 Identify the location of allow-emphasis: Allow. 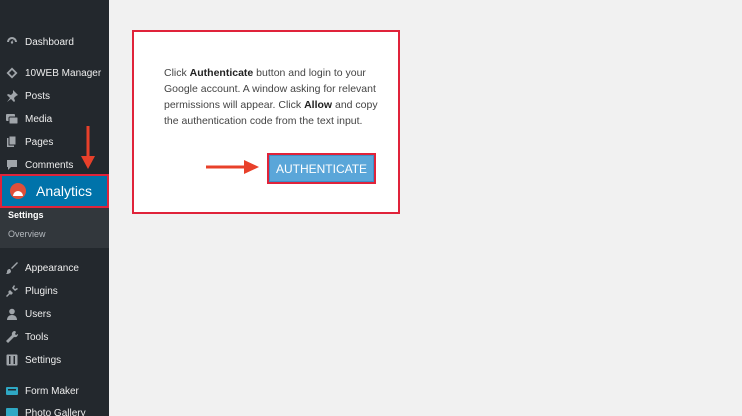
(318, 105).